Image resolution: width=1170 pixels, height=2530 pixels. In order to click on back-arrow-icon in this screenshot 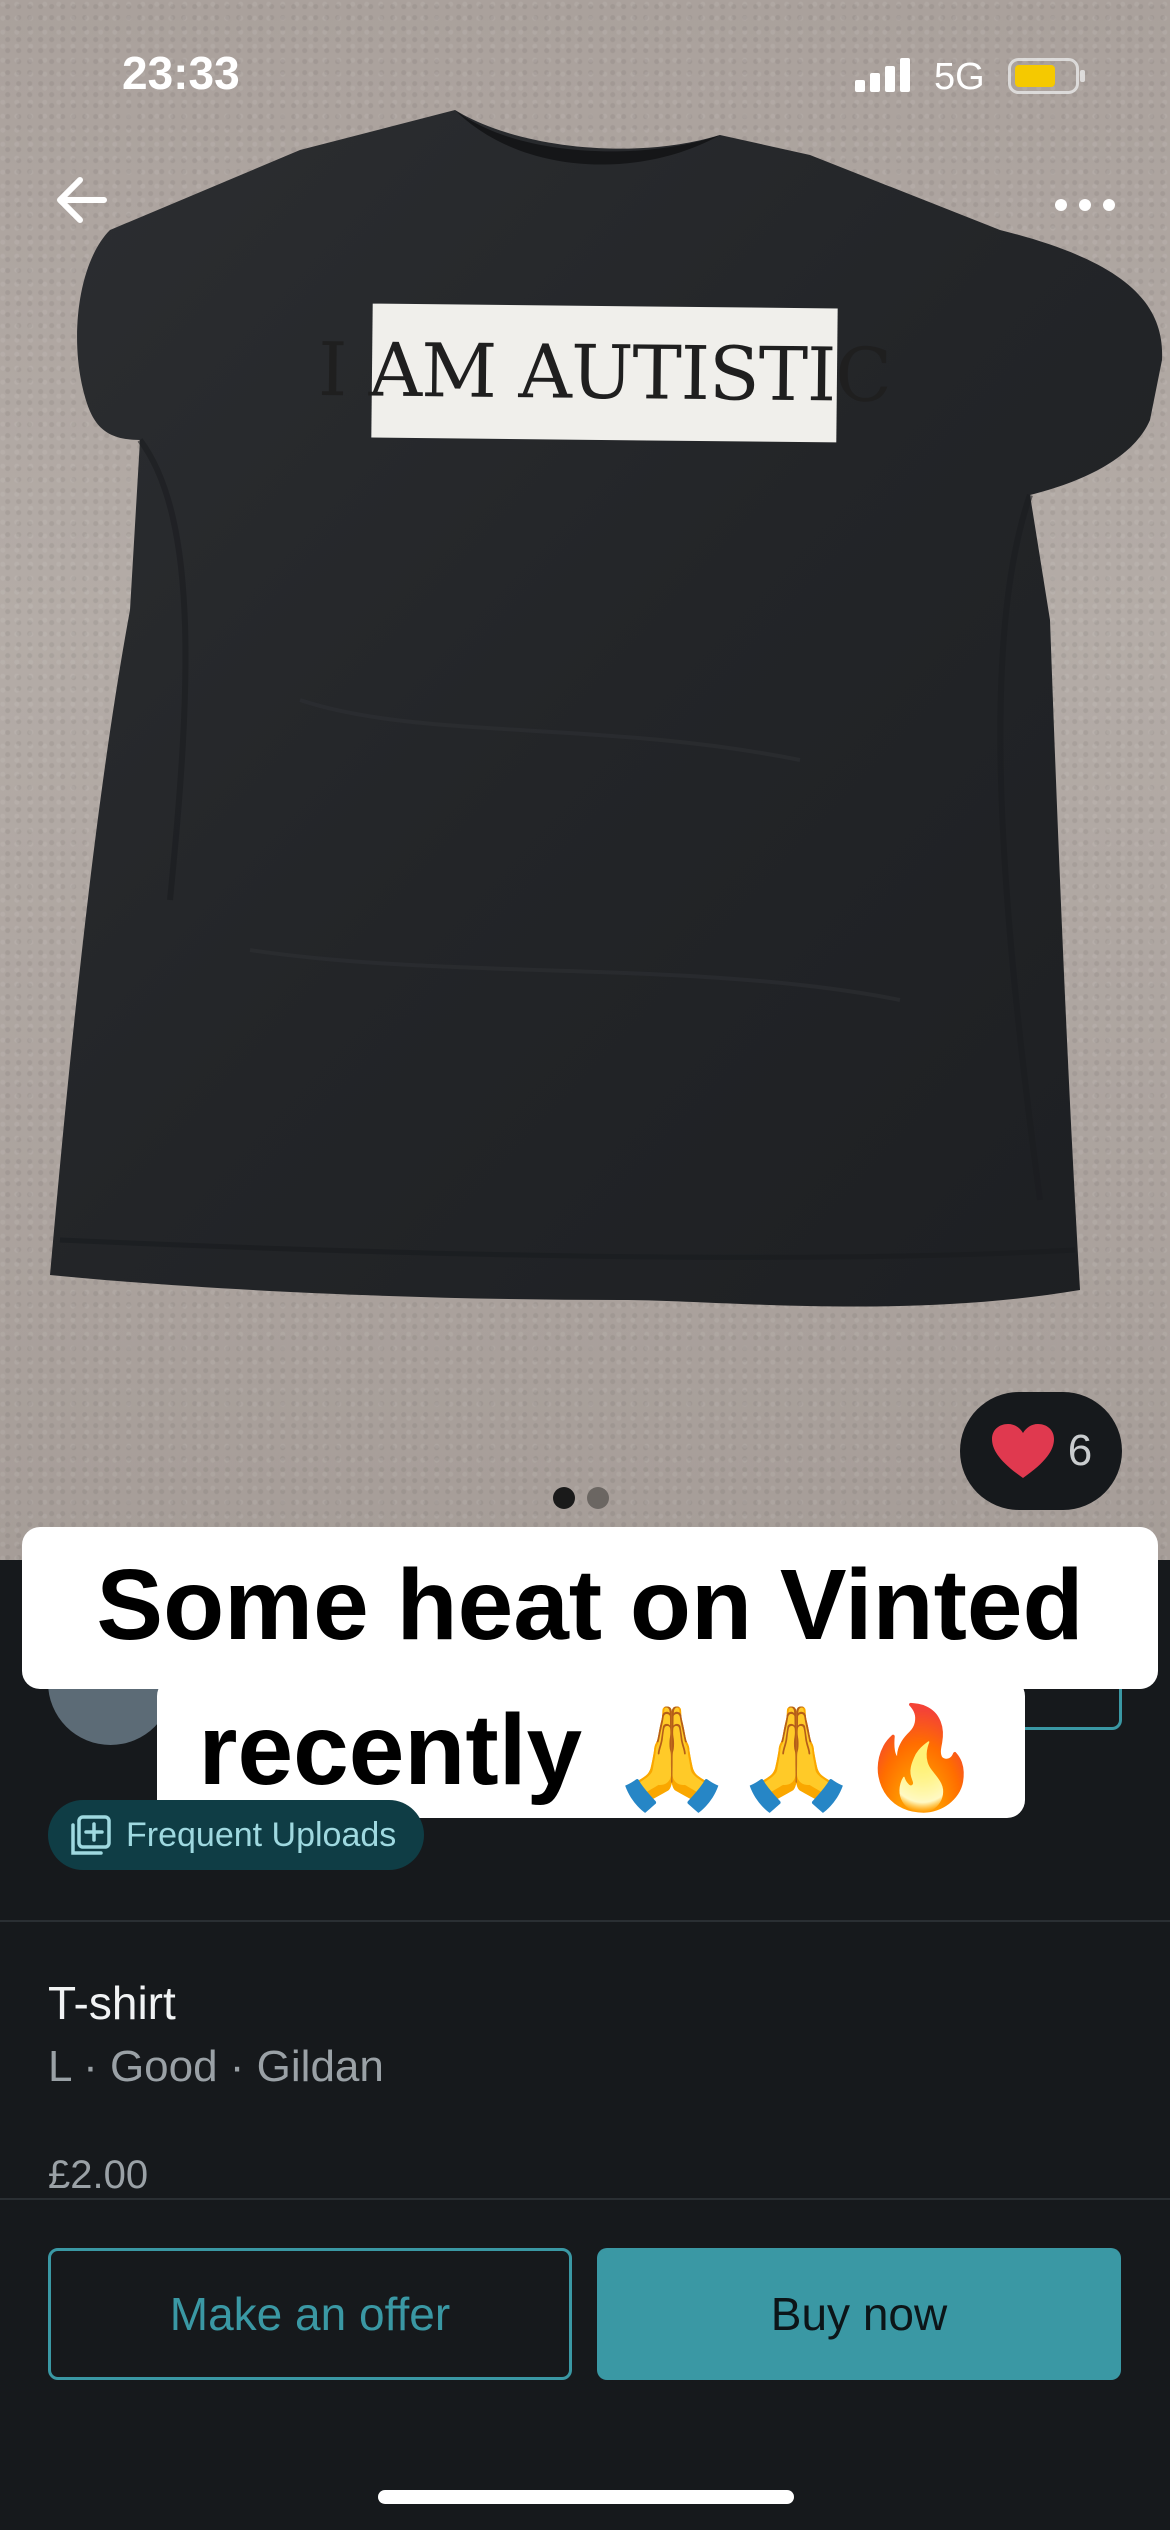, I will do `click(82, 200)`.